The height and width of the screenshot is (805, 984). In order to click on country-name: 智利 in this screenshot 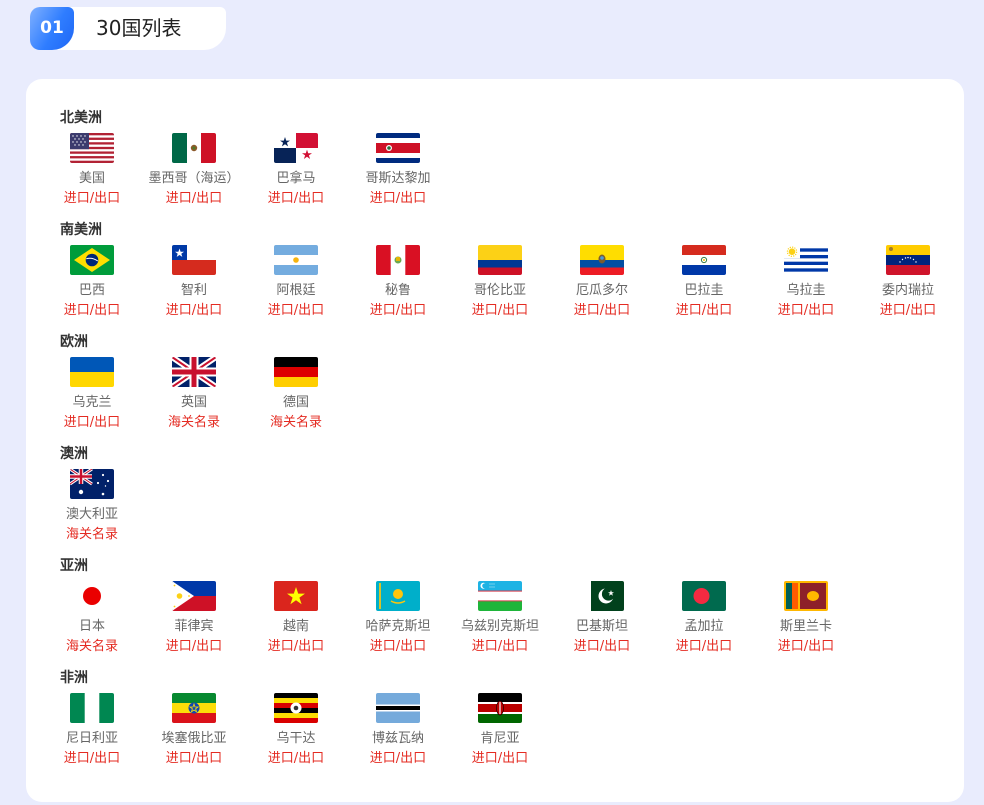, I will do `click(193, 290)`.